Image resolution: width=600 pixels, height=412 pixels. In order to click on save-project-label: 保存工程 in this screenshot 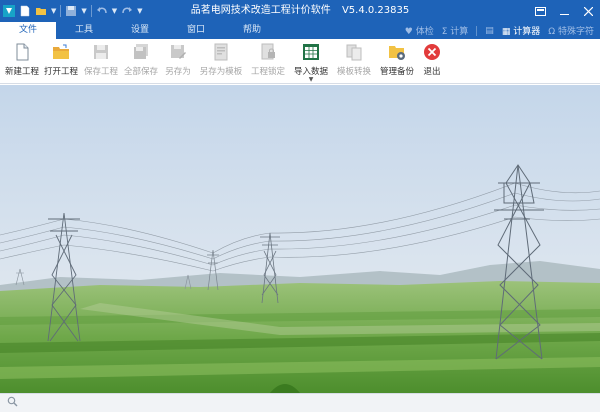, I will do `click(100, 72)`.